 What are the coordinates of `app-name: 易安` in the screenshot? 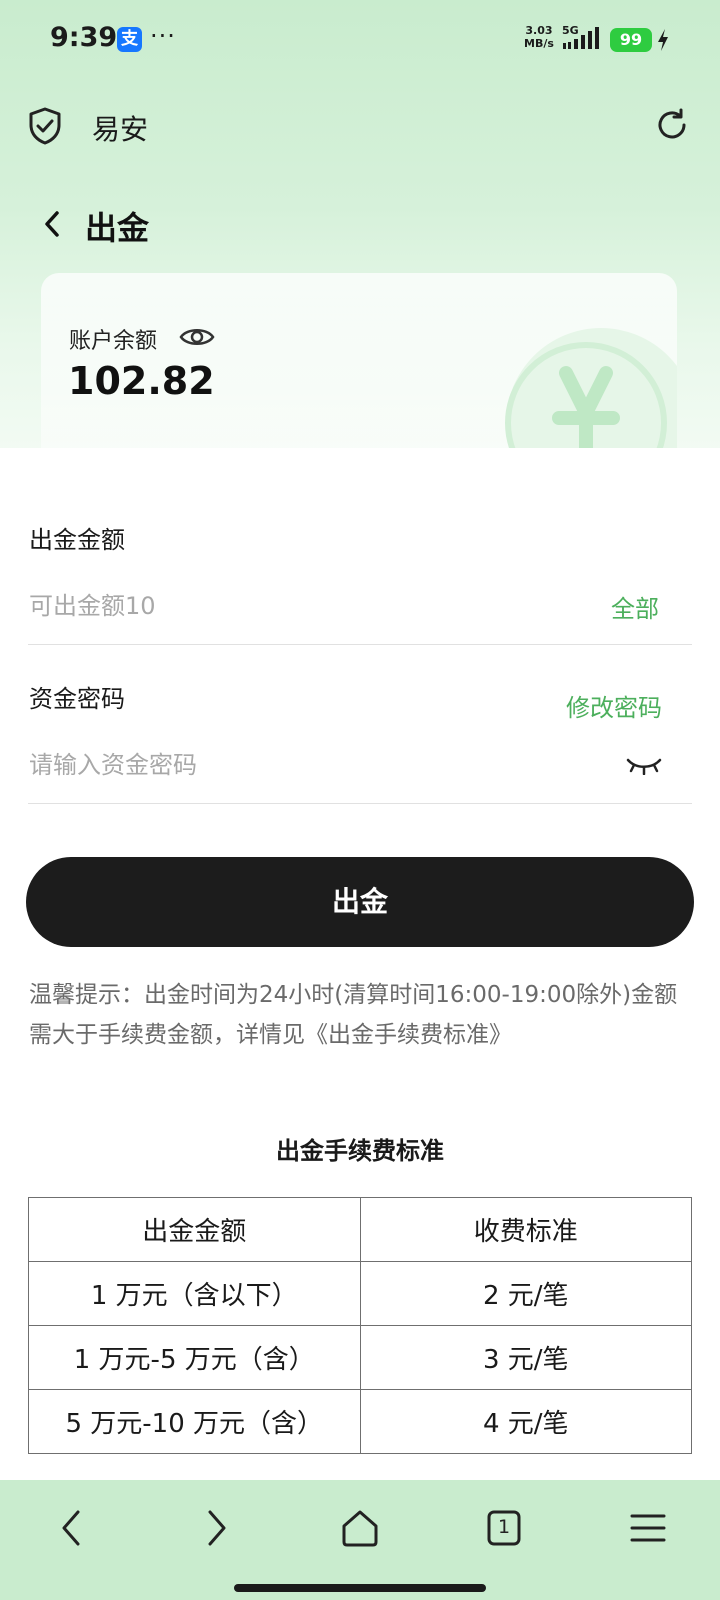 It's located at (120, 129).